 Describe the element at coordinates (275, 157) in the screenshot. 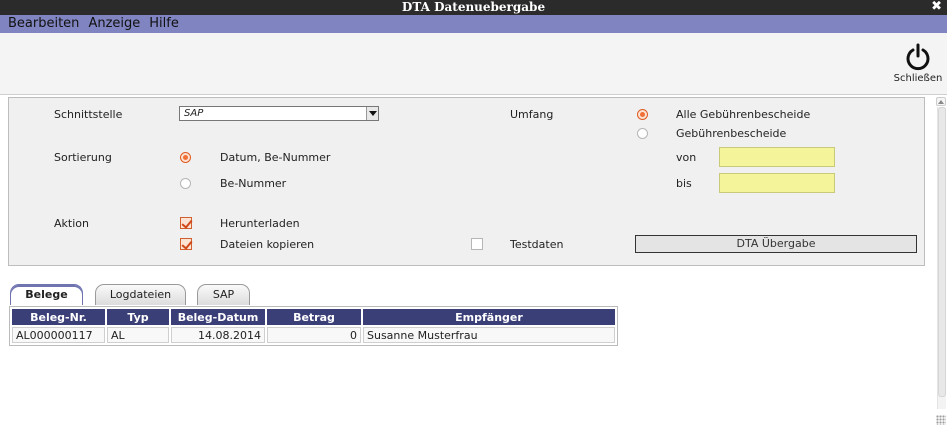

I see `radio-datum-be-nummer-label: Datum, Be-Nummer` at that location.